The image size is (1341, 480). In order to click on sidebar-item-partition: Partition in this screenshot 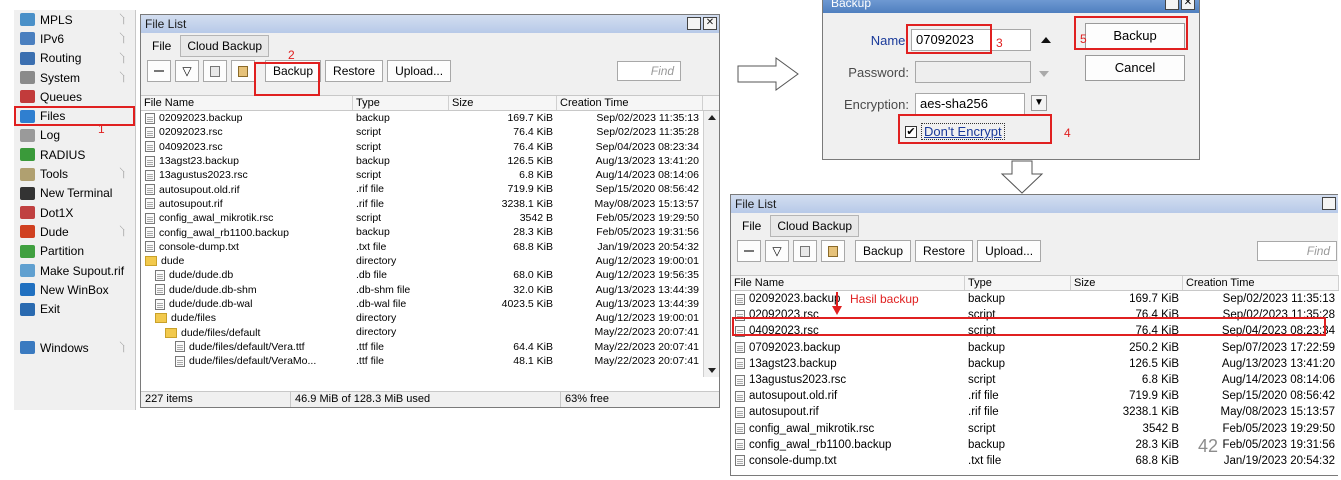, I will do `click(74, 251)`.